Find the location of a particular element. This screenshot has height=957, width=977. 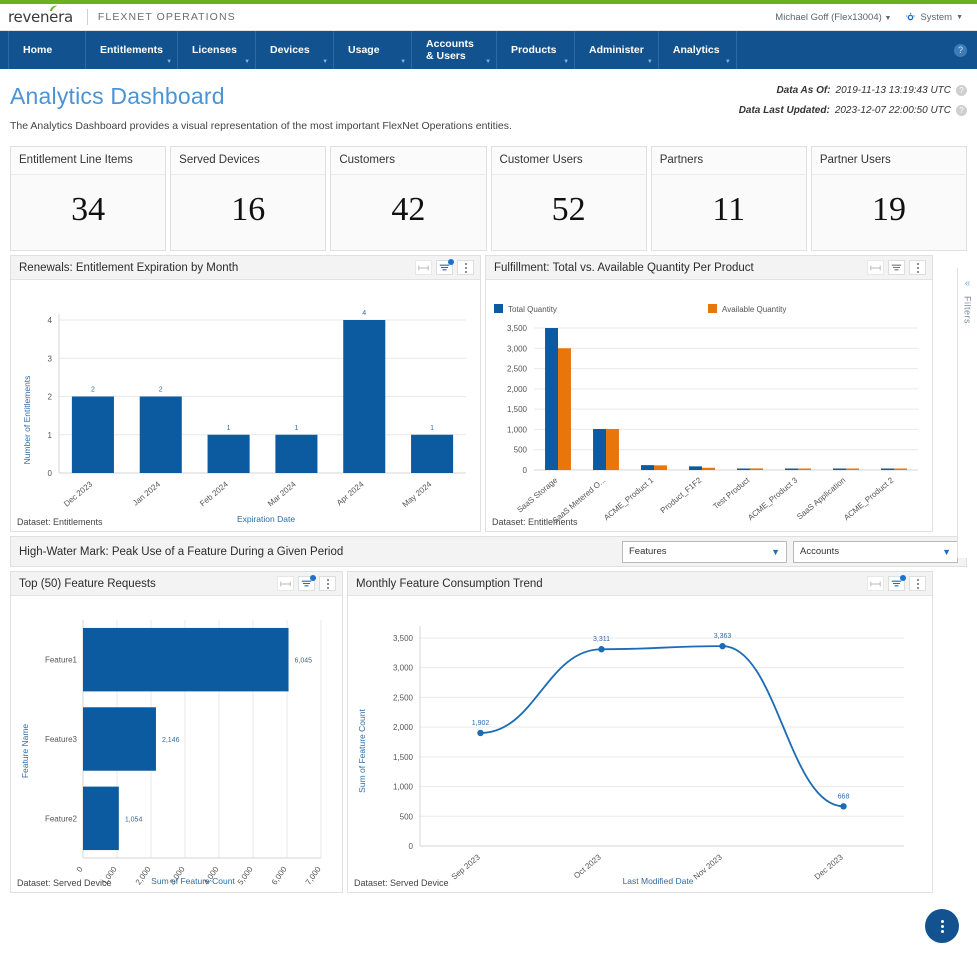

kpi-card-entitlement-line-items: Entitlement Line Items 34 is located at coordinates (88, 198).